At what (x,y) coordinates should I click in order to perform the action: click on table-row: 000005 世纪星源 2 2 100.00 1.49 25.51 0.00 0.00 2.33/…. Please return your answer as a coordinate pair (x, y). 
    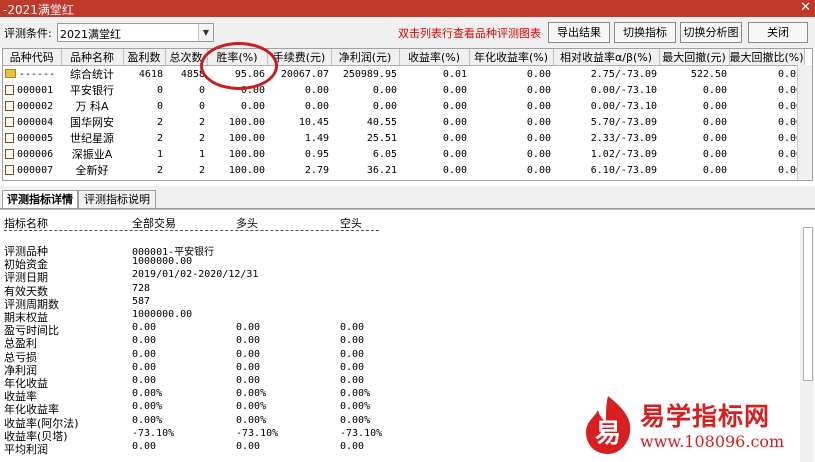
    Looking at the image, I should click on (403, 138).